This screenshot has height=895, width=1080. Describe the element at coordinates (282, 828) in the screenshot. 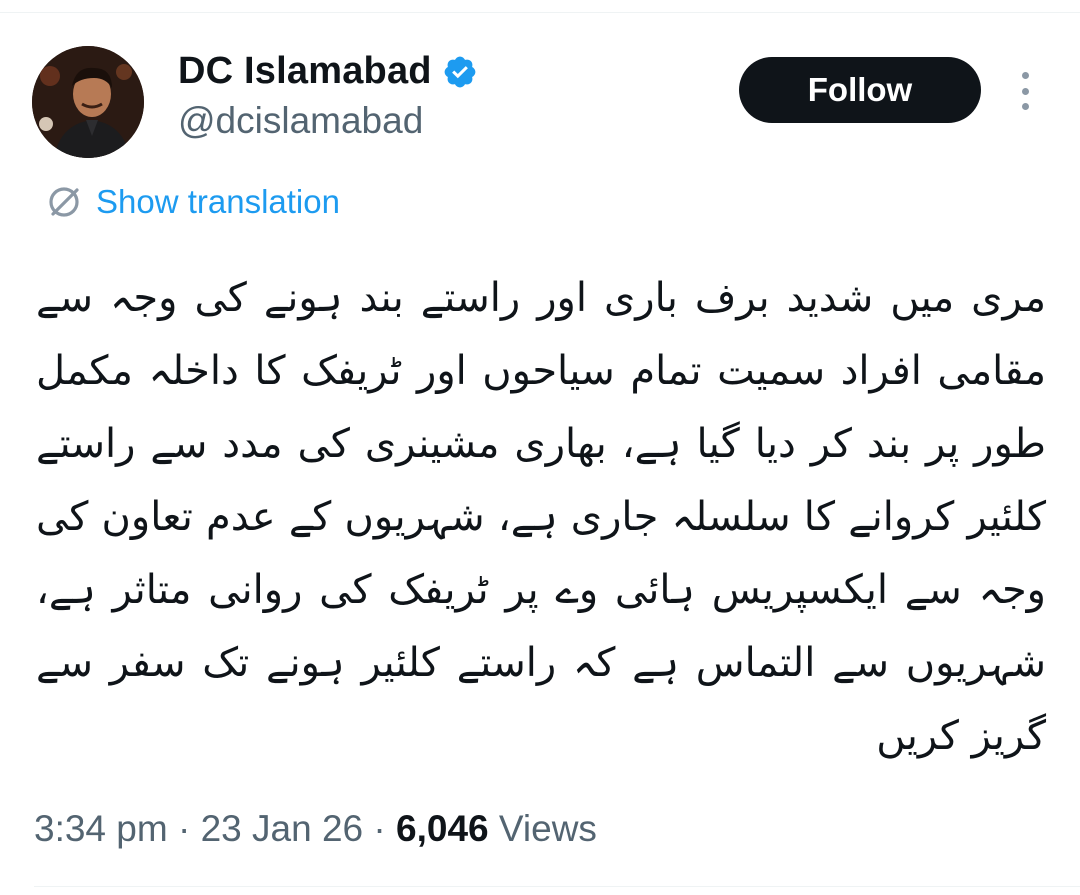

I see `tweet-date: 23 Jan 26` at that location.